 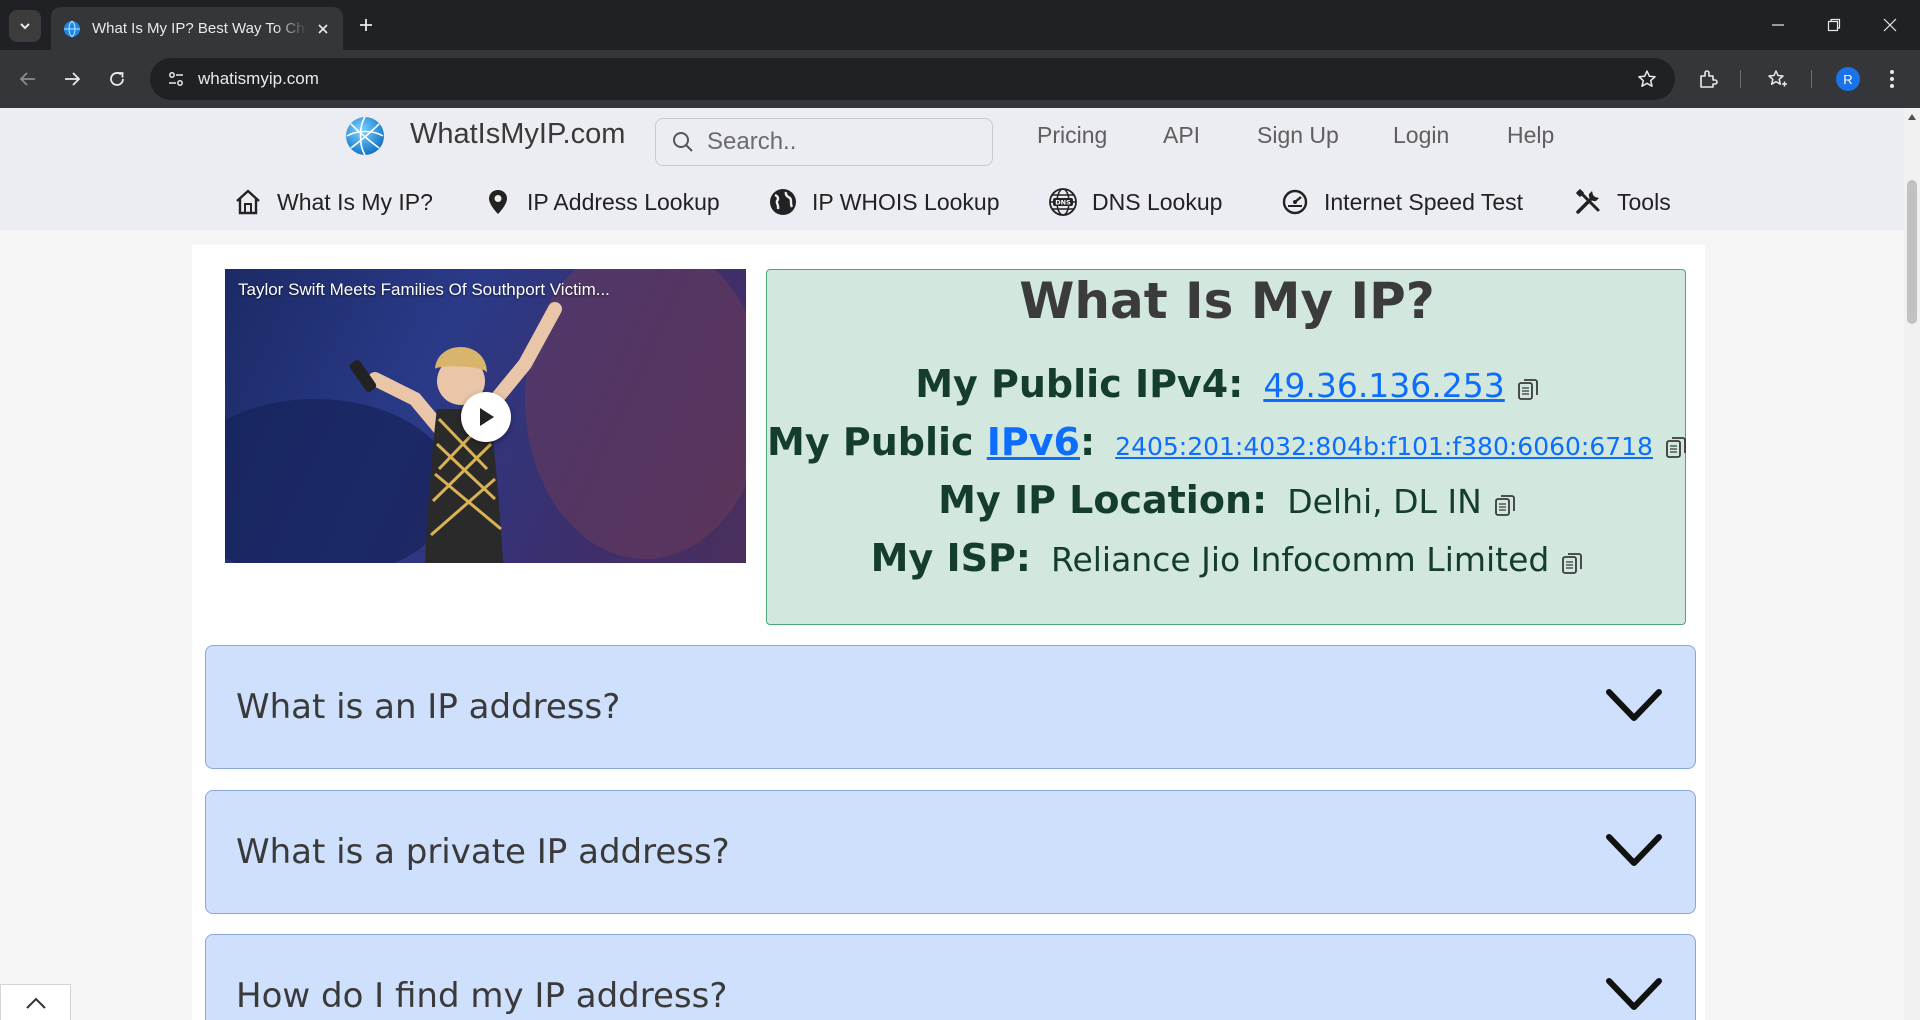 I want to click on close-window-icon, so click(x=1890, y=25).